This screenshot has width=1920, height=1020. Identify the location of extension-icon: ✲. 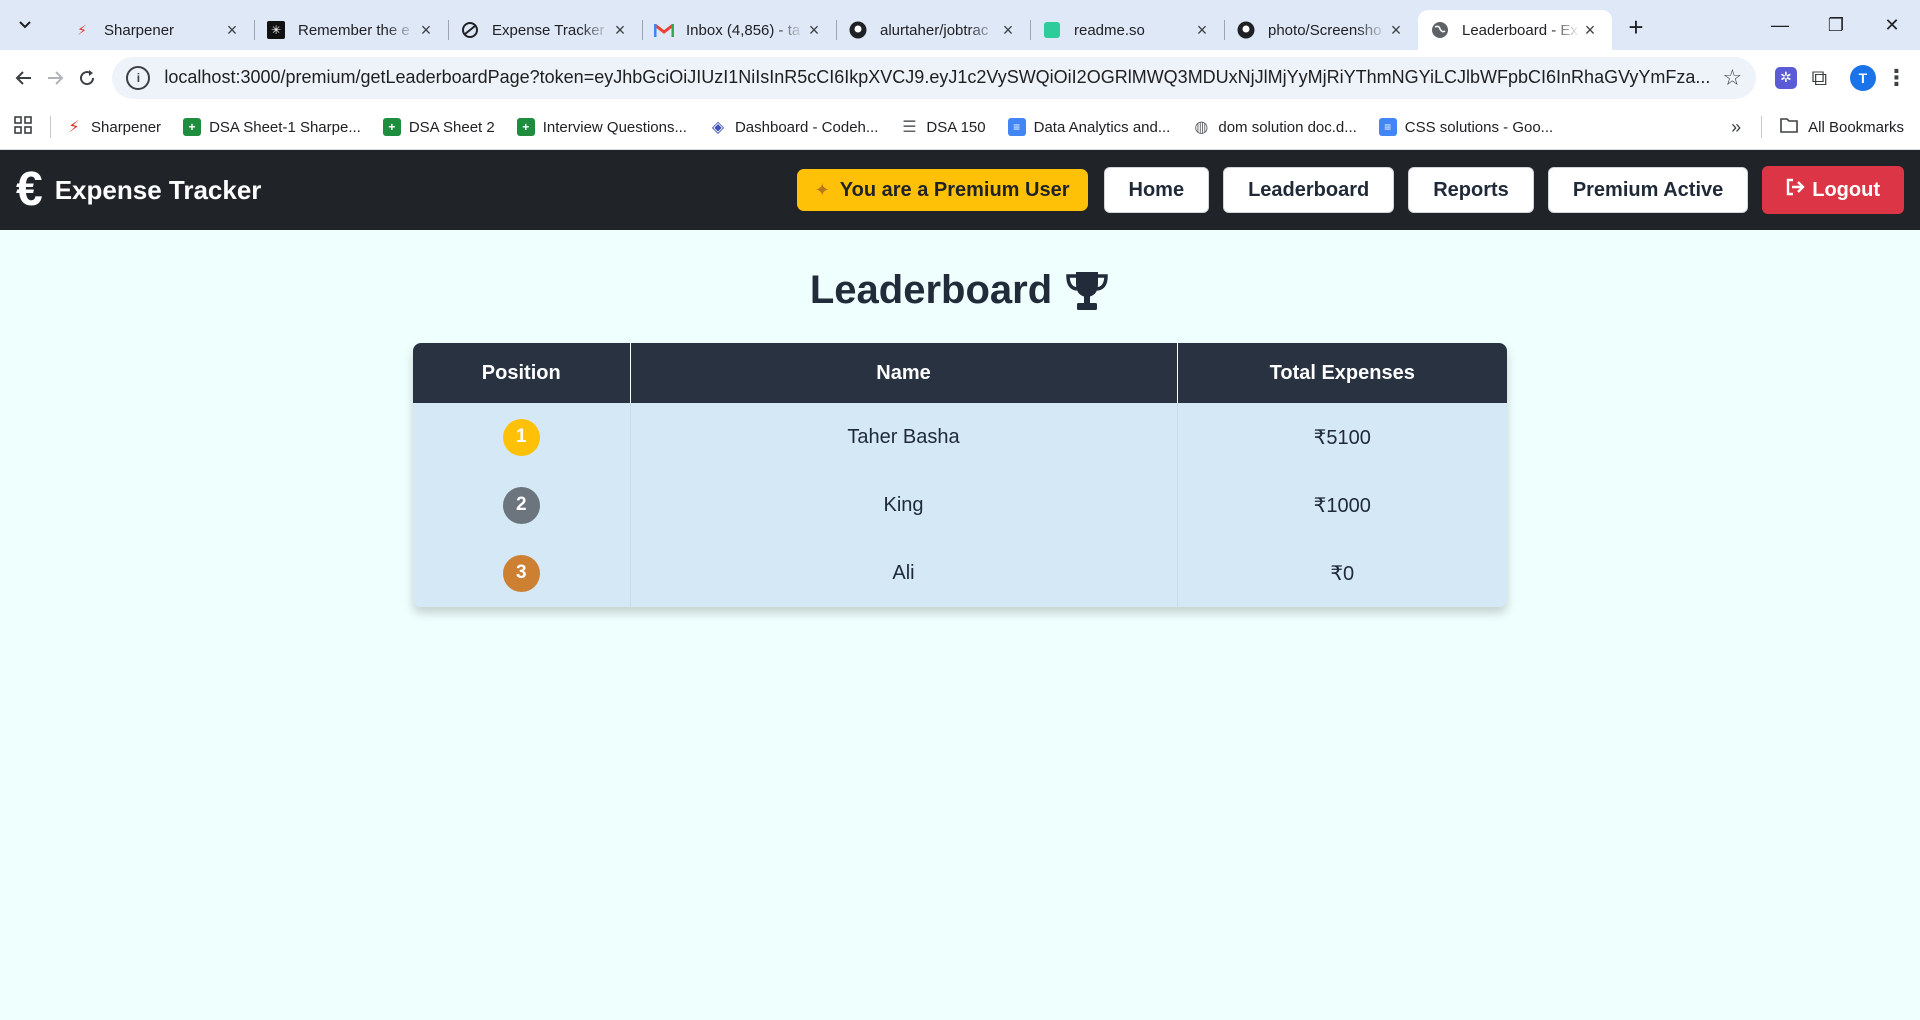
(1785, 77).